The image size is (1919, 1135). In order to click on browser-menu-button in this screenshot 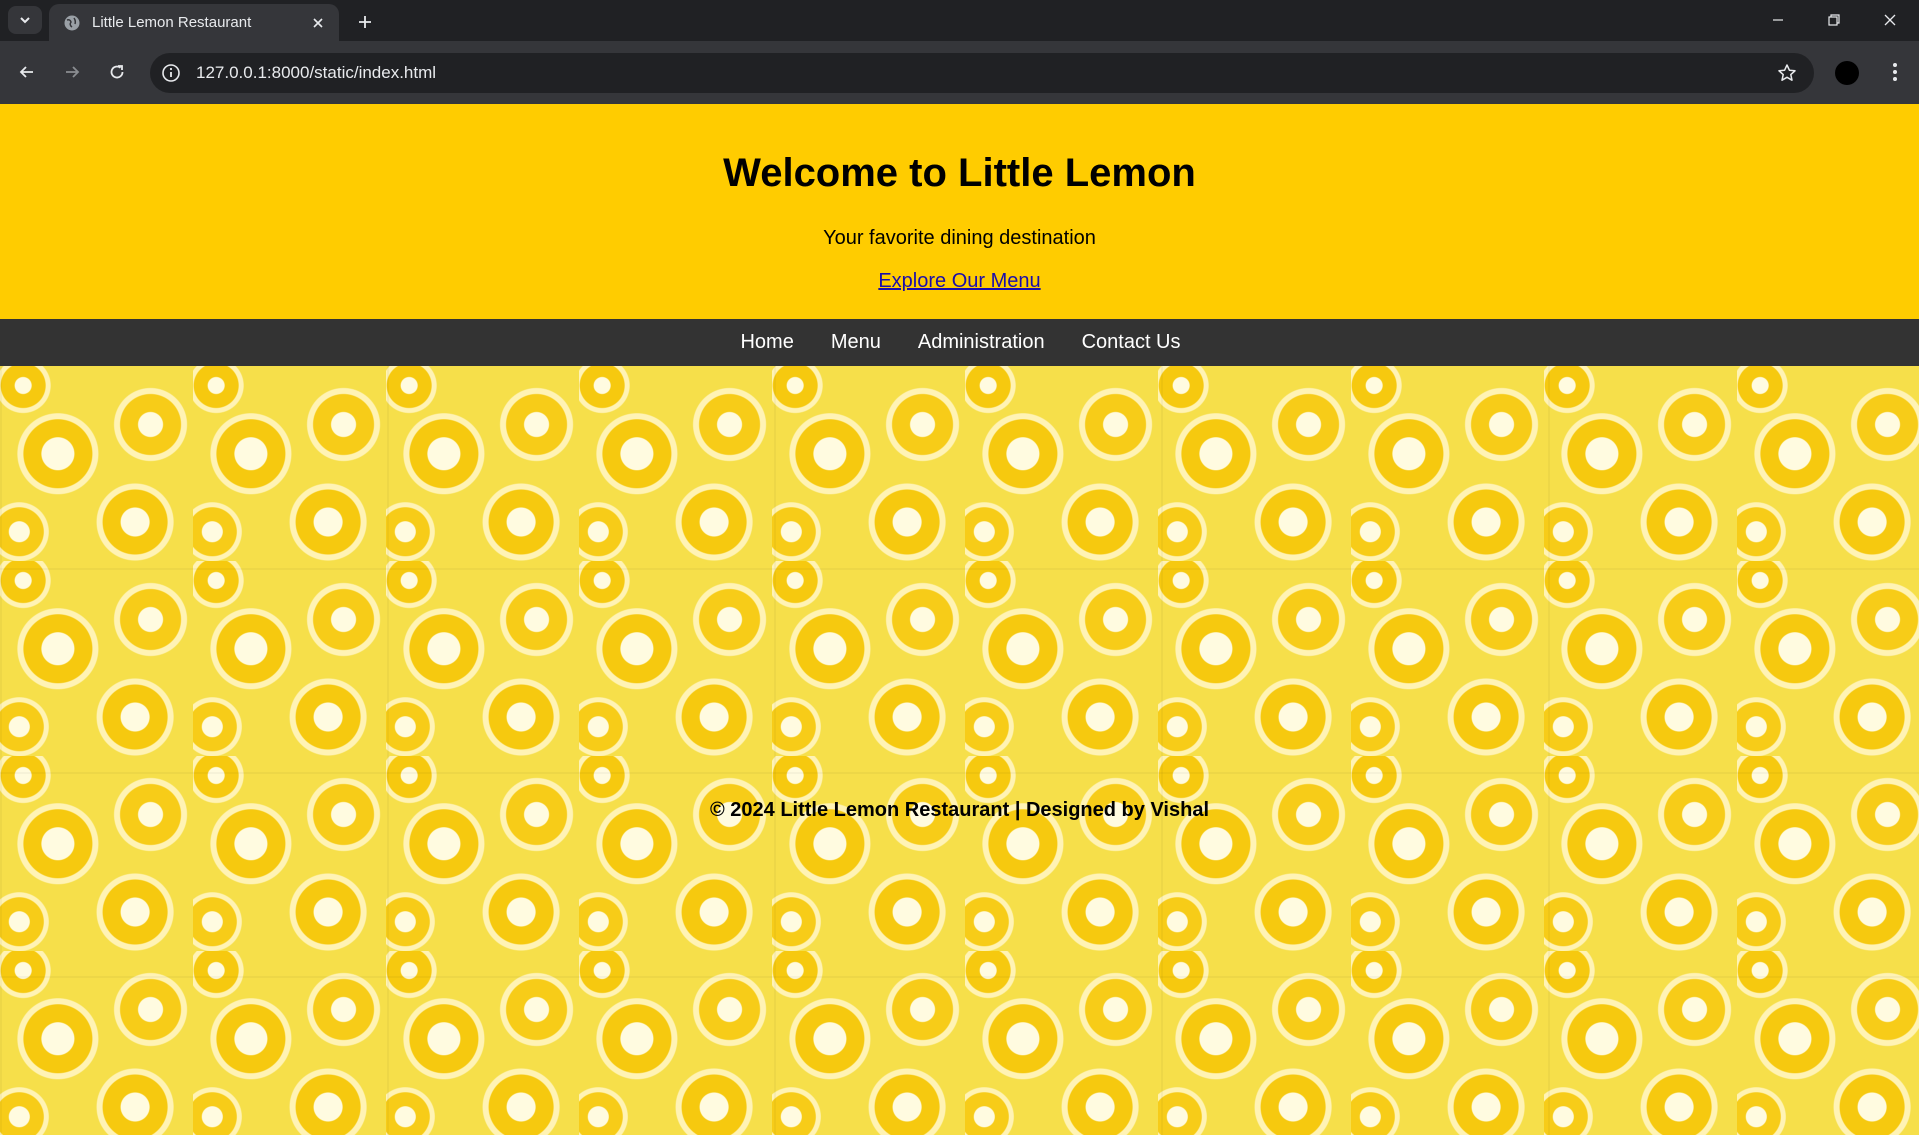, I will do `click(1895, 72)`.